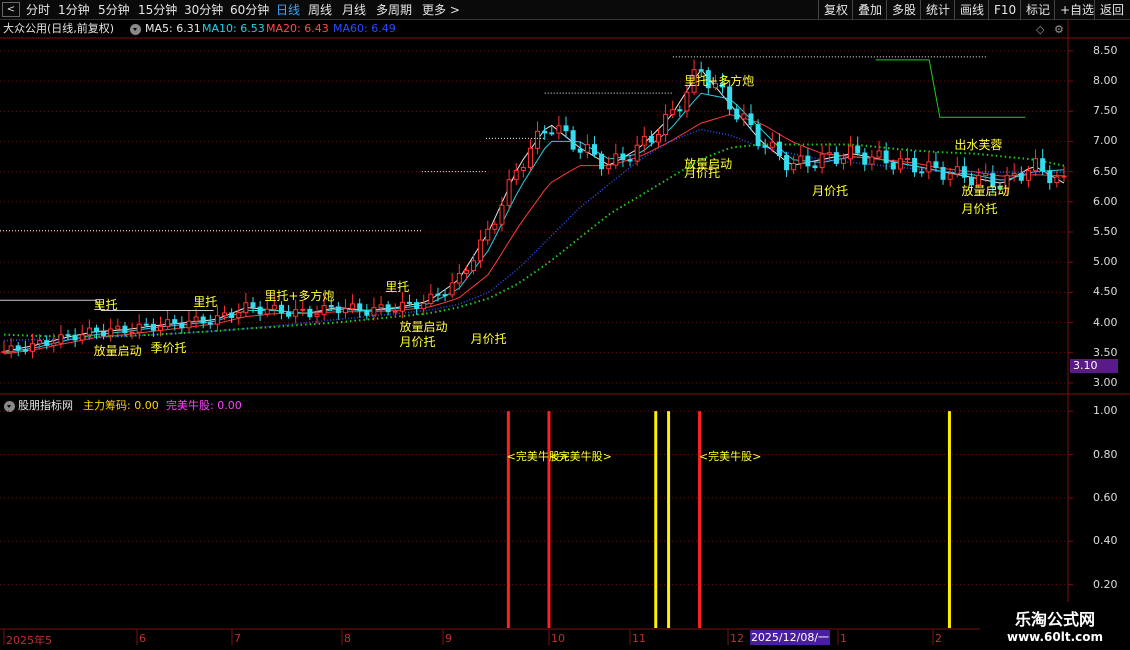 This screenshot has height=650, width=1130. What do you see at coordinates (558, 638) in the screenshot?
I see `date-tick-5: 10` at bounding box center [558, 638].